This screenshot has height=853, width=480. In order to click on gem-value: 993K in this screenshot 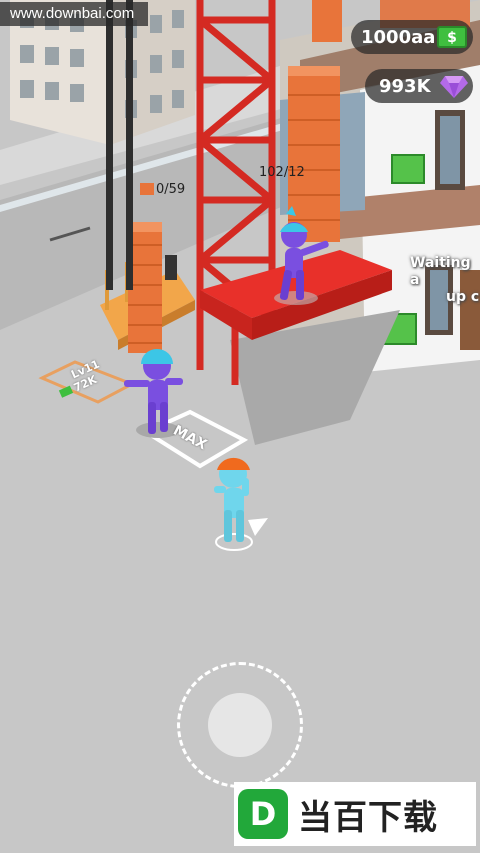, I will do `click(405, 86)`.